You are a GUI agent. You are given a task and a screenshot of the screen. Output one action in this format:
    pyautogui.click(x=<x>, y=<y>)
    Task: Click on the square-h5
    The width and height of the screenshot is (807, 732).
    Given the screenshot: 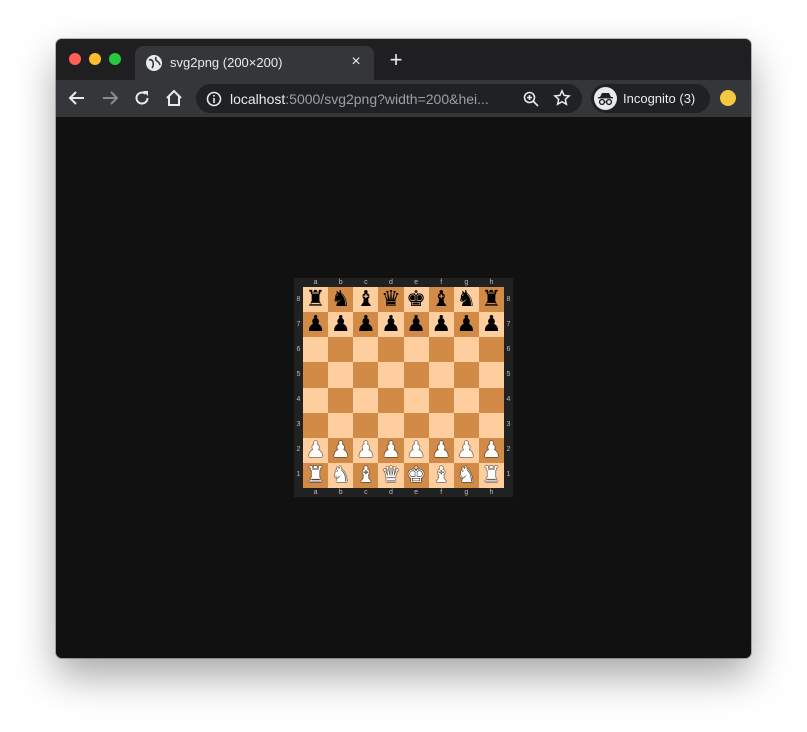 What is the action you would take?
    pyautogui.click(x=491, y=375)
    